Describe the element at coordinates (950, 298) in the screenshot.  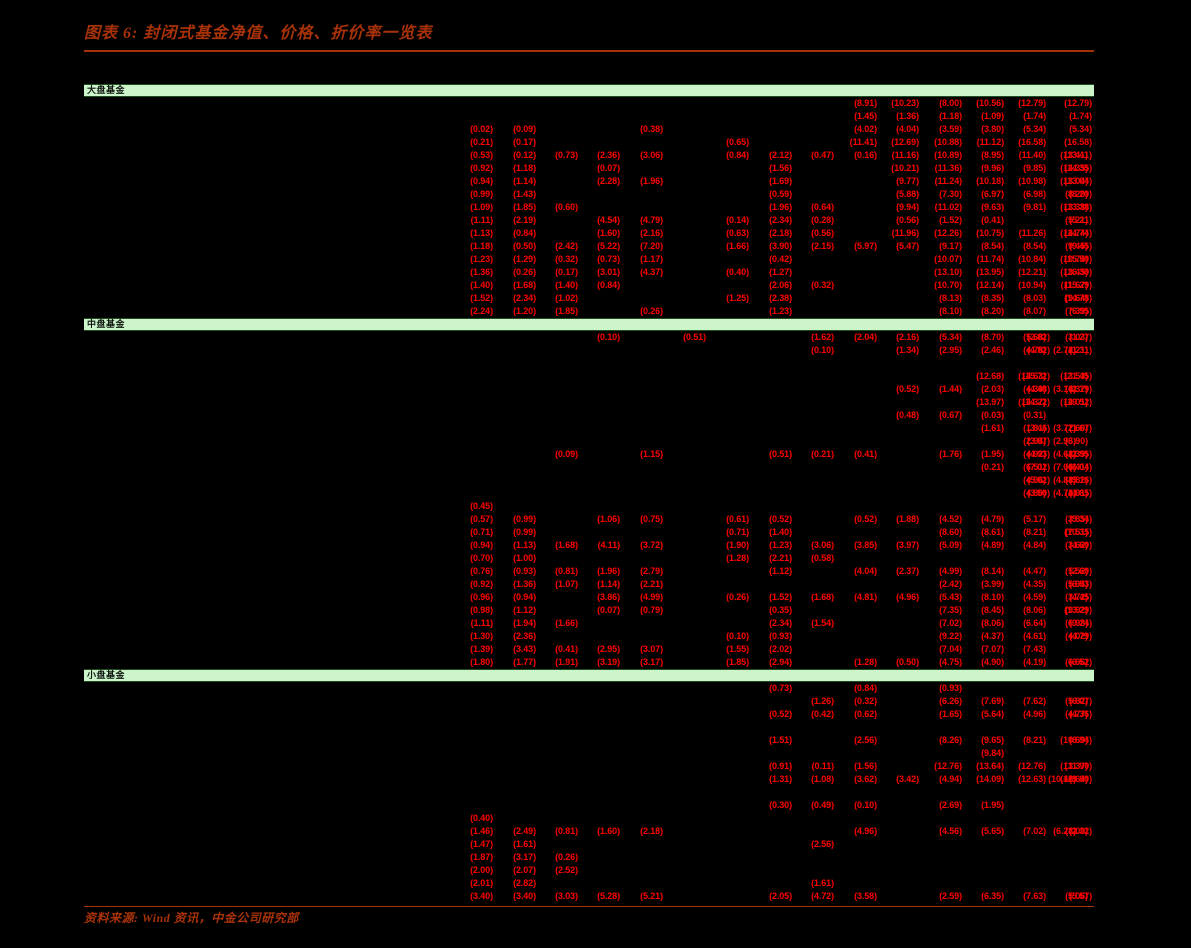
I see `table-cell: (8.13)` at that location.